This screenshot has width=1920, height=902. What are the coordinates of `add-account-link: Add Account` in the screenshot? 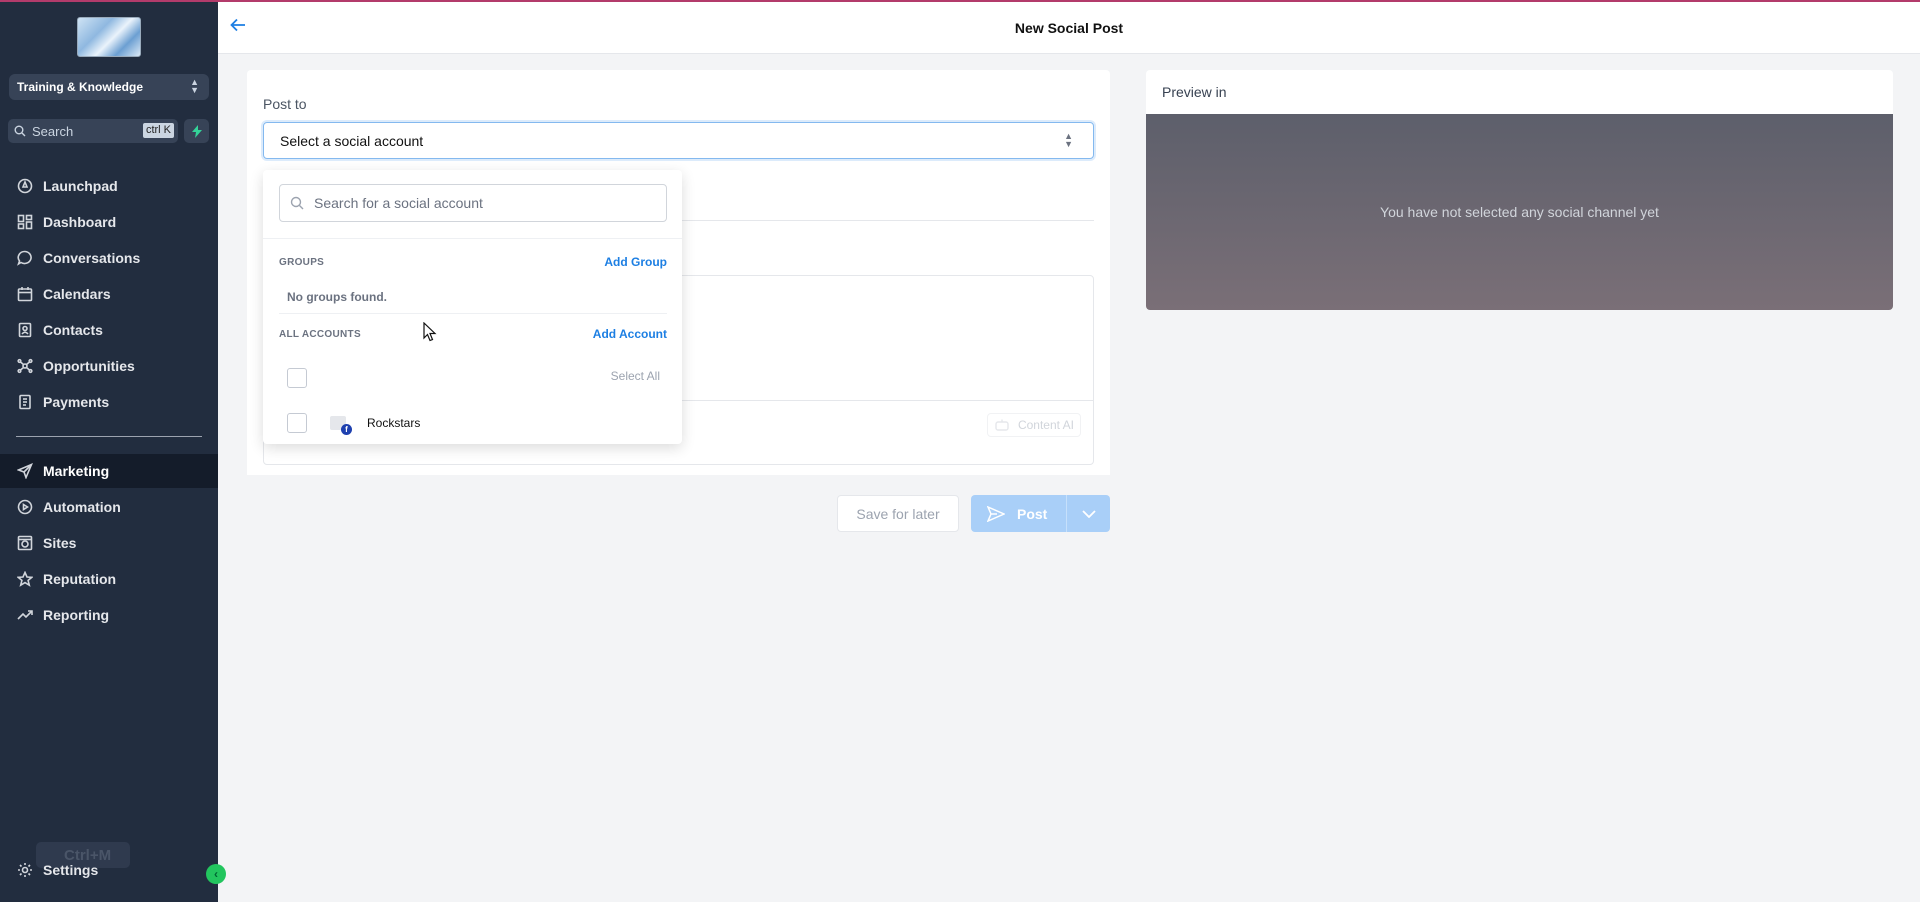 It's located at (630, 334).